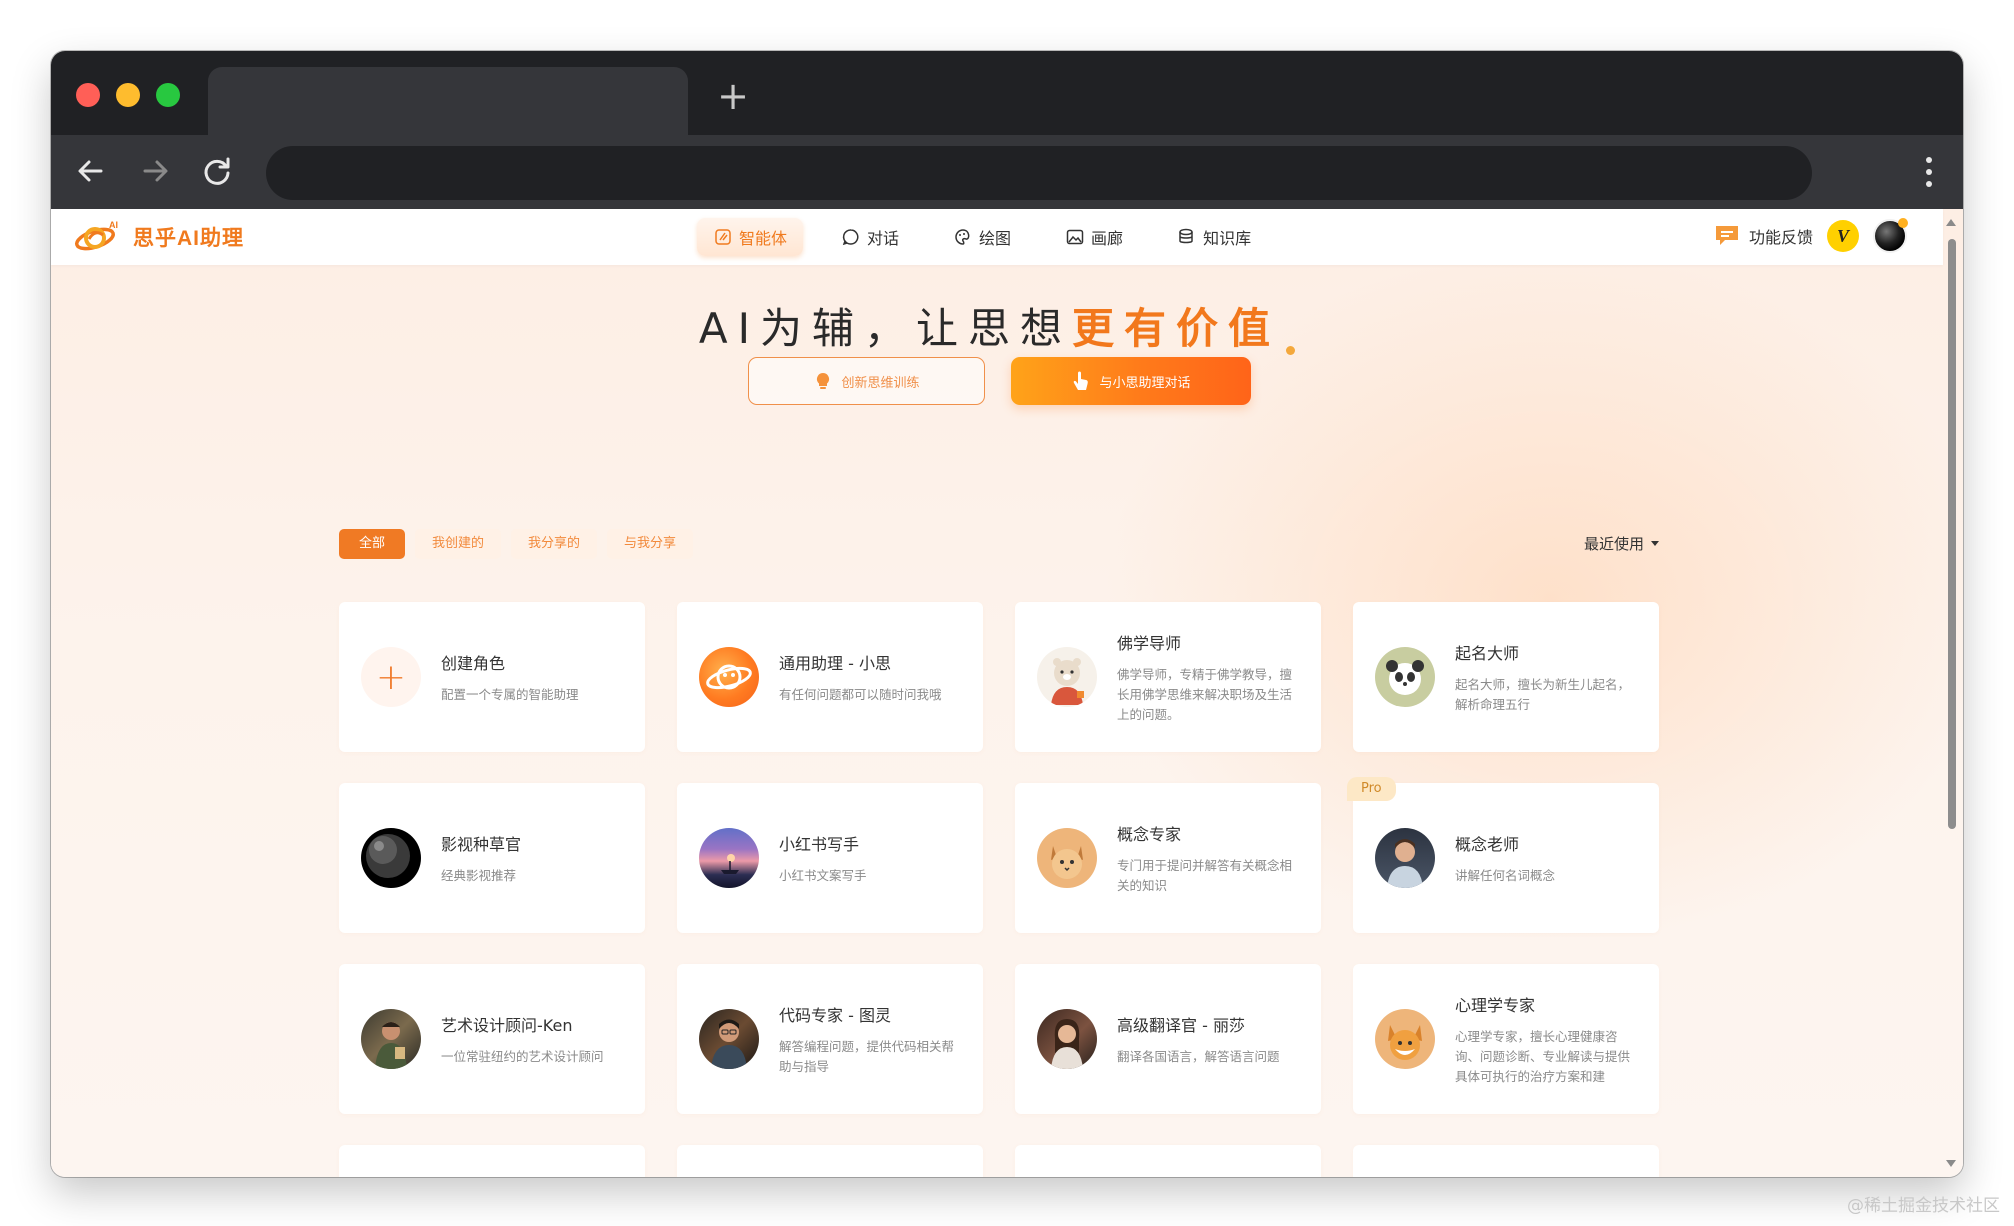 Image resolution: width=2014 pixels, height=1226 pixels. Describe the element at coordinates (1405, 858) in the screenshot. I see `teacher-avatar` at that location.